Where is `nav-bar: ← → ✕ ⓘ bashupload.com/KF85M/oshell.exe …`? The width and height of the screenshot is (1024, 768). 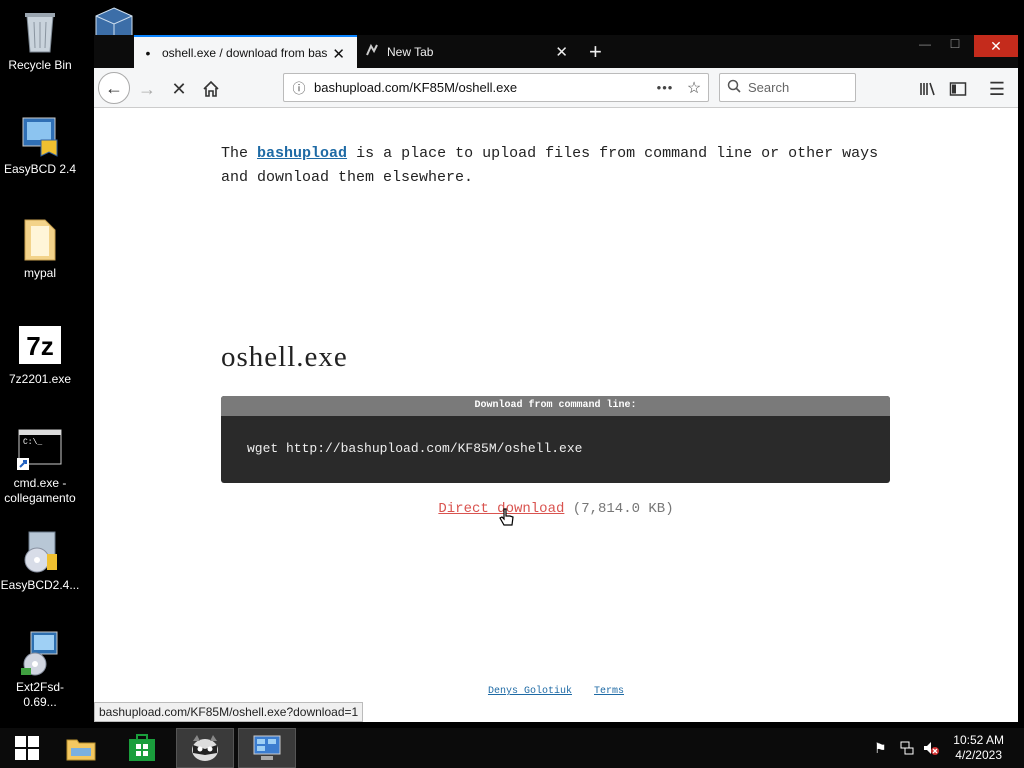
nav-bar: ← → ✕ ⓘ bashupload.com/KF85M/oshell.exe … is located at coordinates (556, 88).